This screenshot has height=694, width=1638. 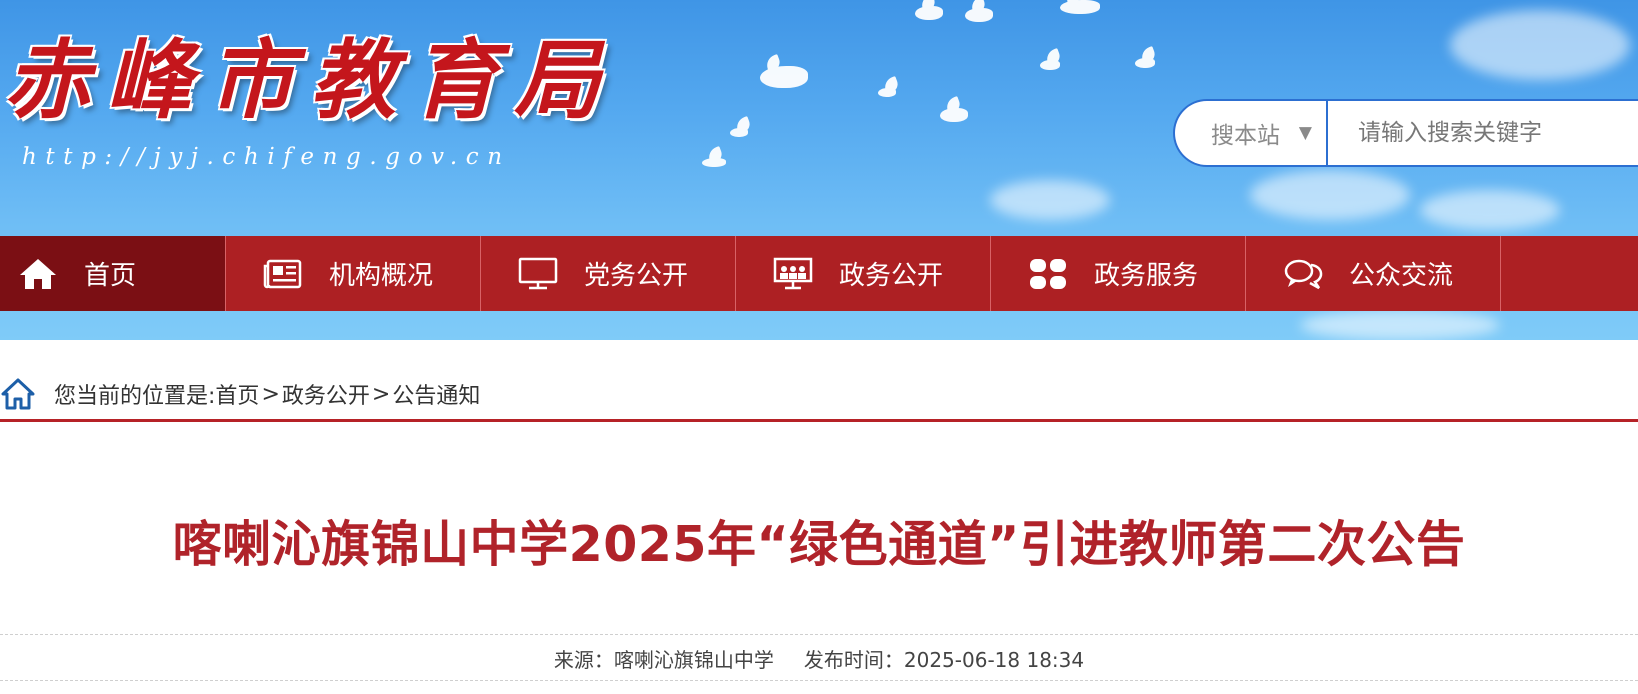 What do you see at coordinates (310, 81) in the screenshot?
I see `site-logo-title: 赤峰市教育局` at bounding box center [310, 81].